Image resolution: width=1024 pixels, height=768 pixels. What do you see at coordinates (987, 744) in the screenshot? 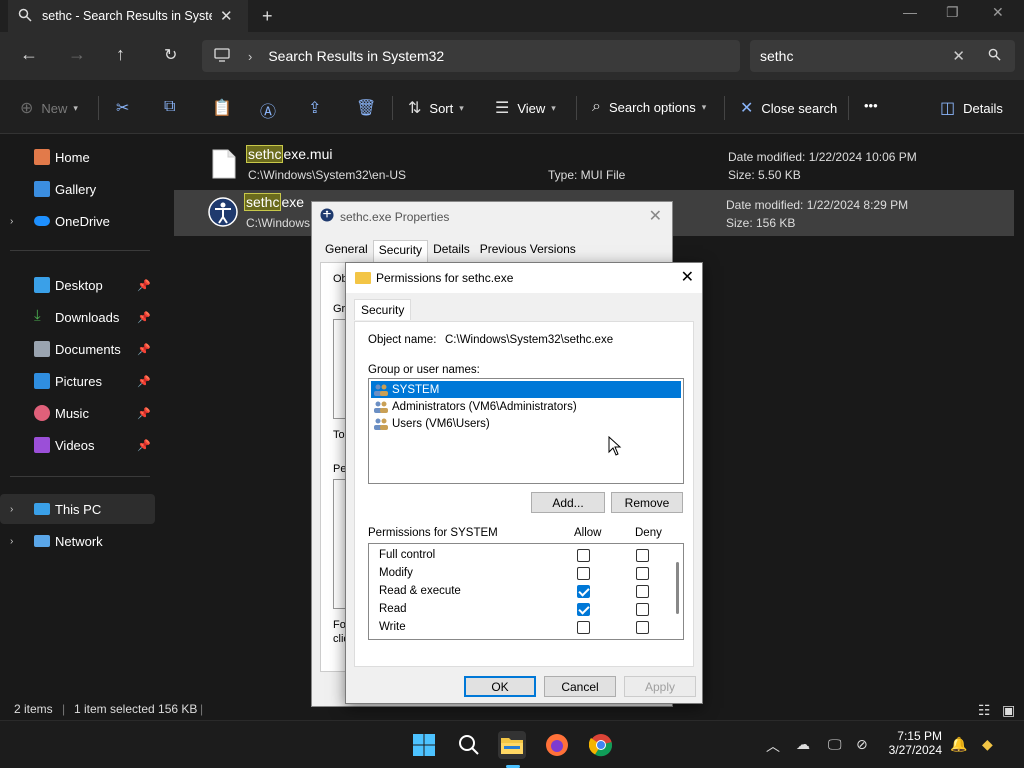
I see `copilot-icon: ◆` at bounding box center [987, 744].